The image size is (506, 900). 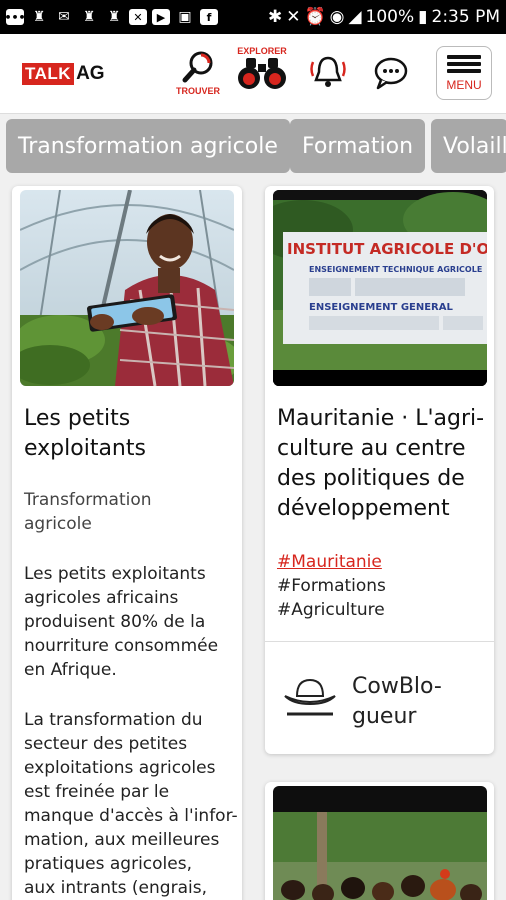 I want to click on excerpt-line: est freinée par le, so click(x=97, y=792).